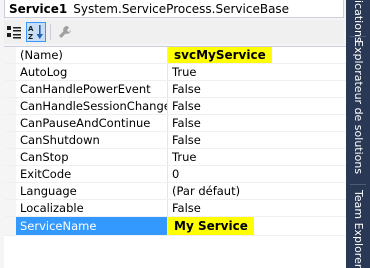  I want to click on property-name: CanHandleSessionChangeEvent, so click(92, 106).